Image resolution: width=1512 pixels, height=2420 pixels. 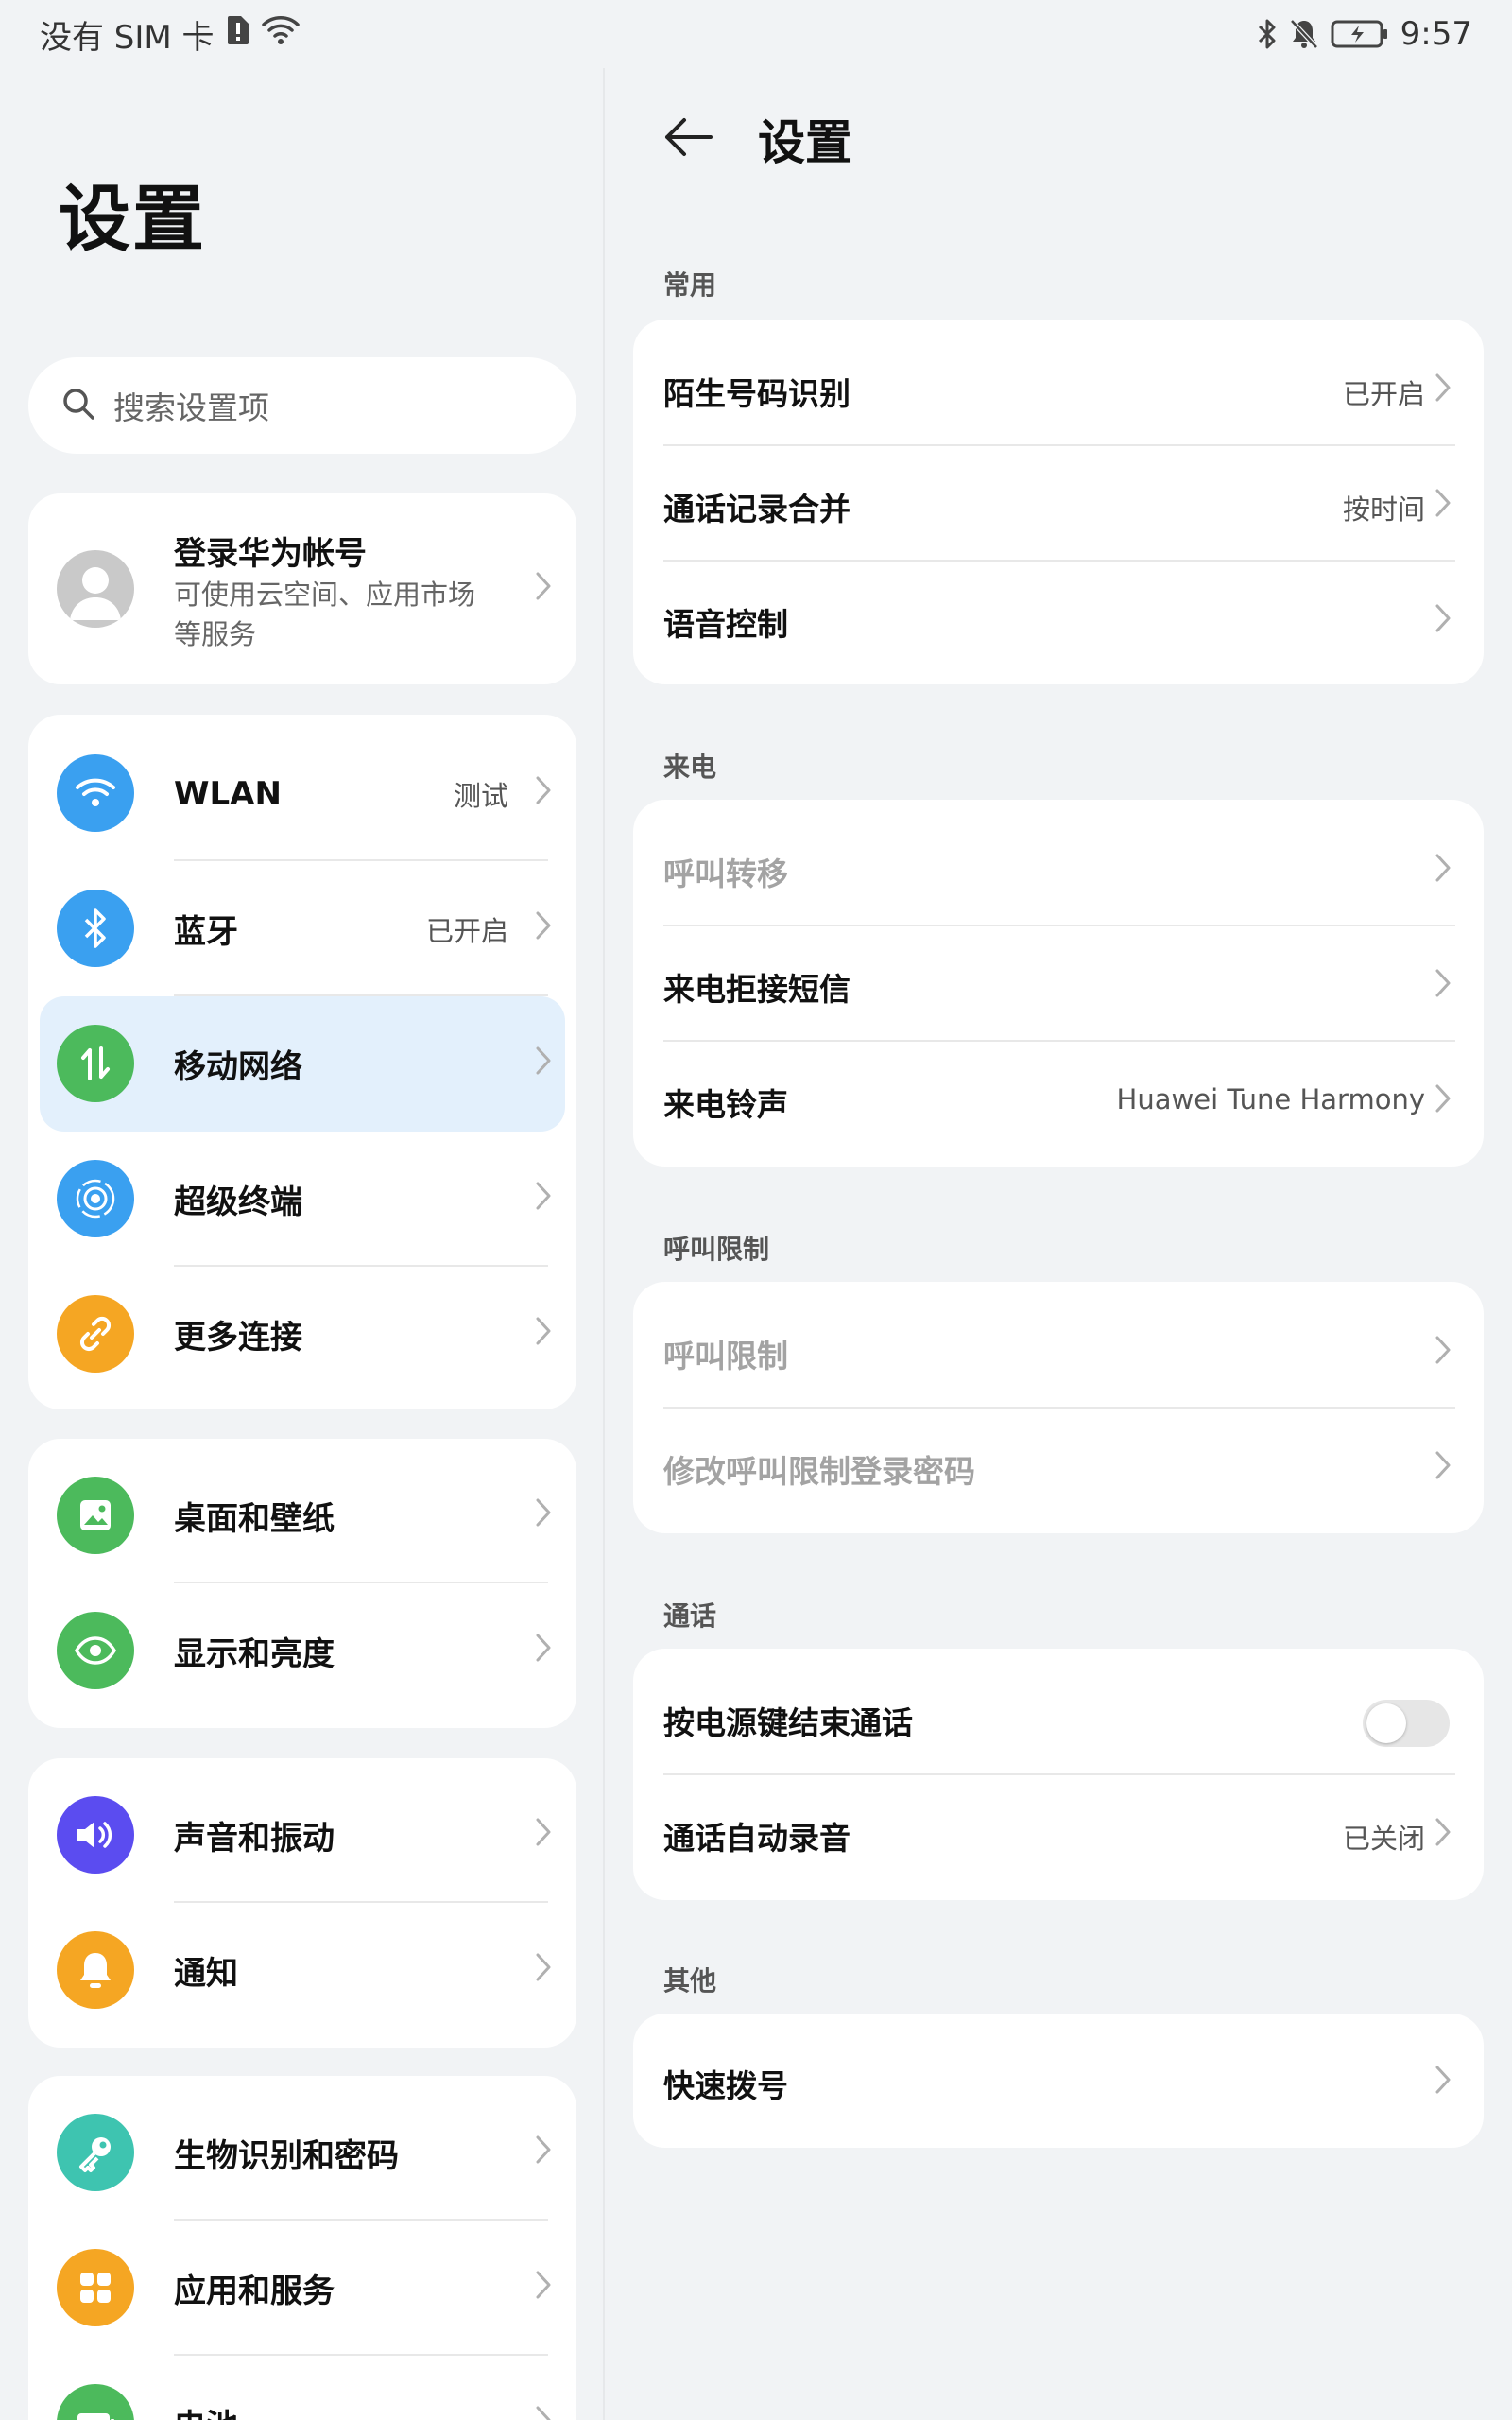 I want to click on row-voice-control: 语音控制, so click(x=1058, y=619).